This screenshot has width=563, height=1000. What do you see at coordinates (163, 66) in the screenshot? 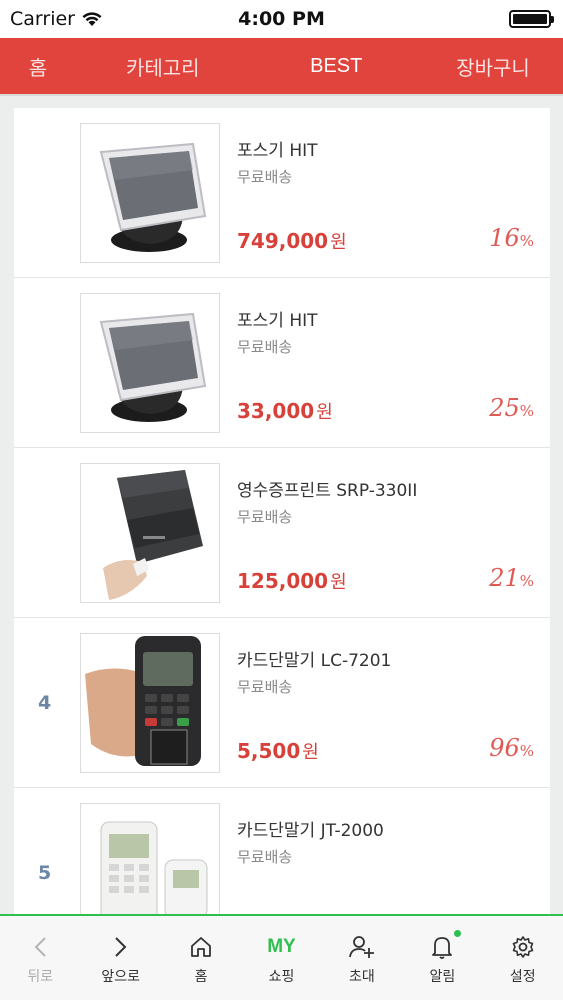
I see `topnav-category: 카테고리` at bounding box center [163, 66].